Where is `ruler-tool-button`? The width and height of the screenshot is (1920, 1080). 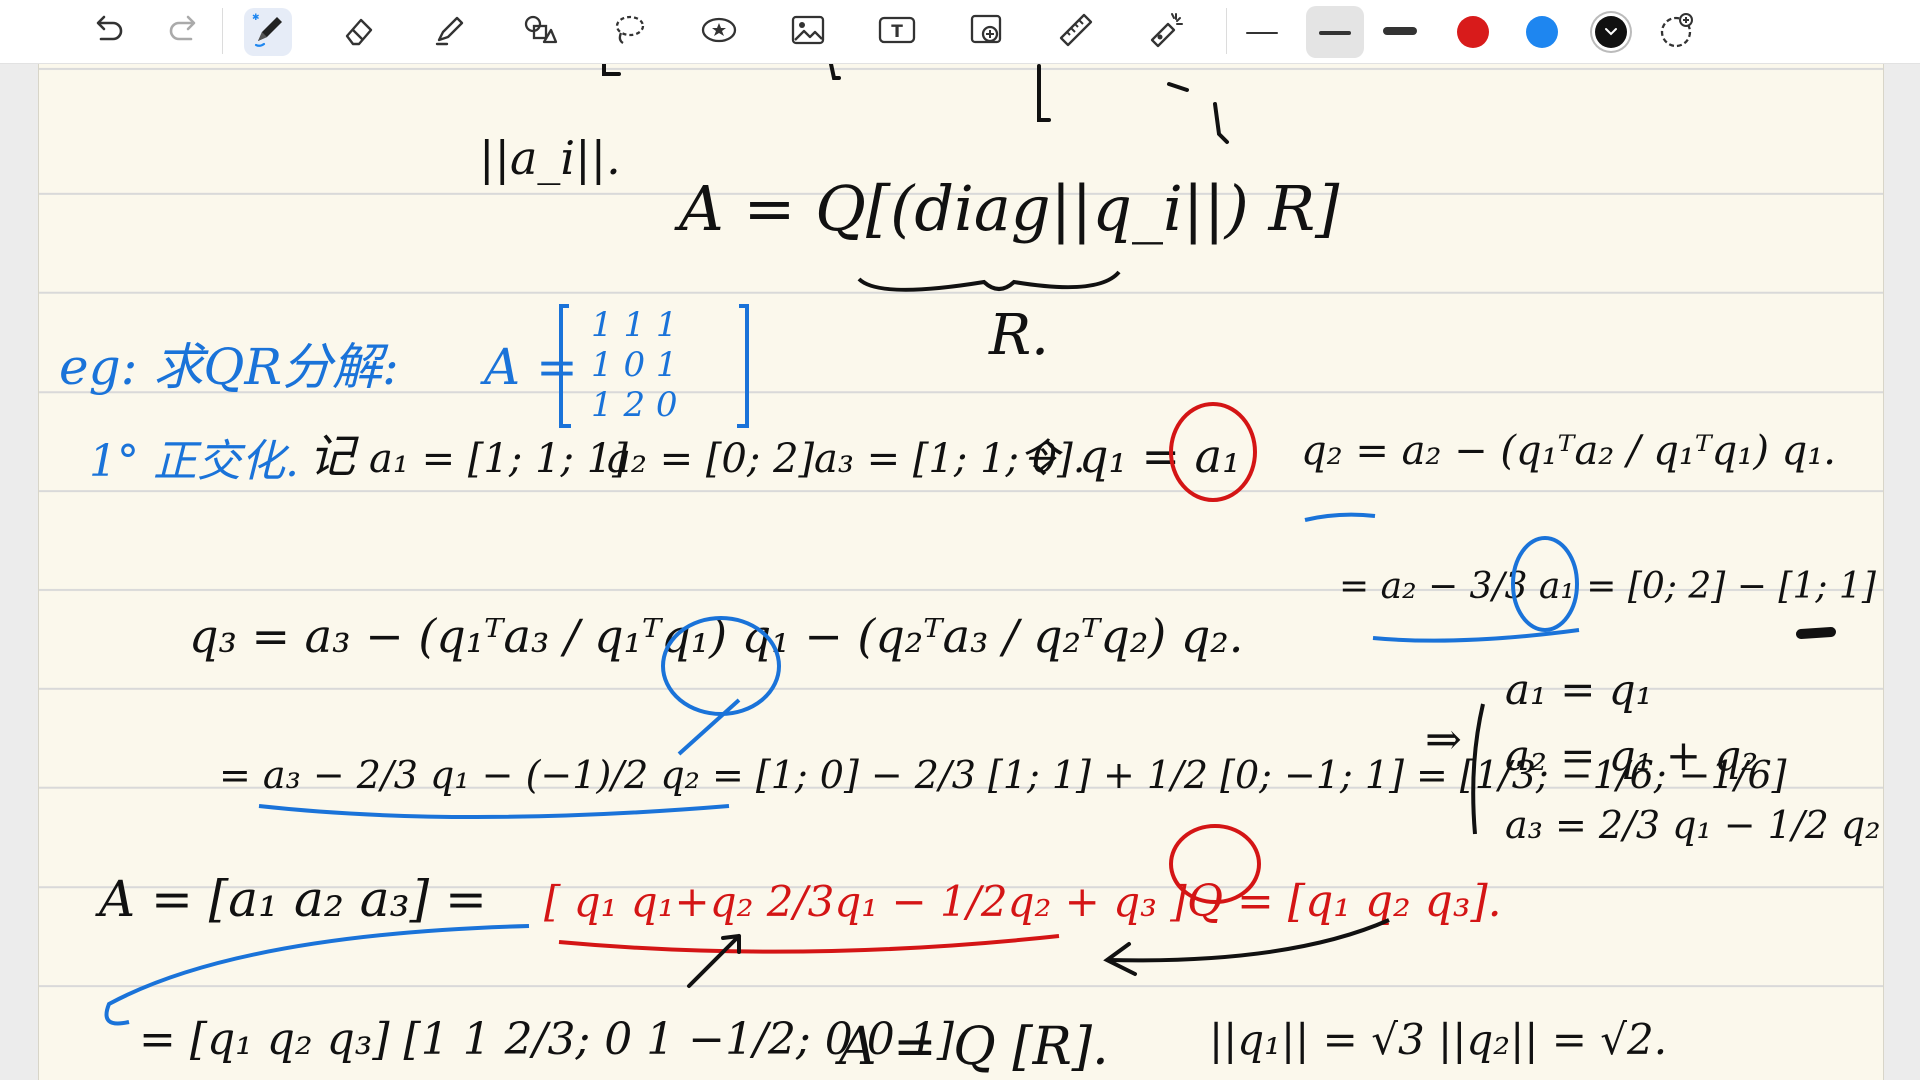 ruler-tool-button is located at coordinates (1076, 32).